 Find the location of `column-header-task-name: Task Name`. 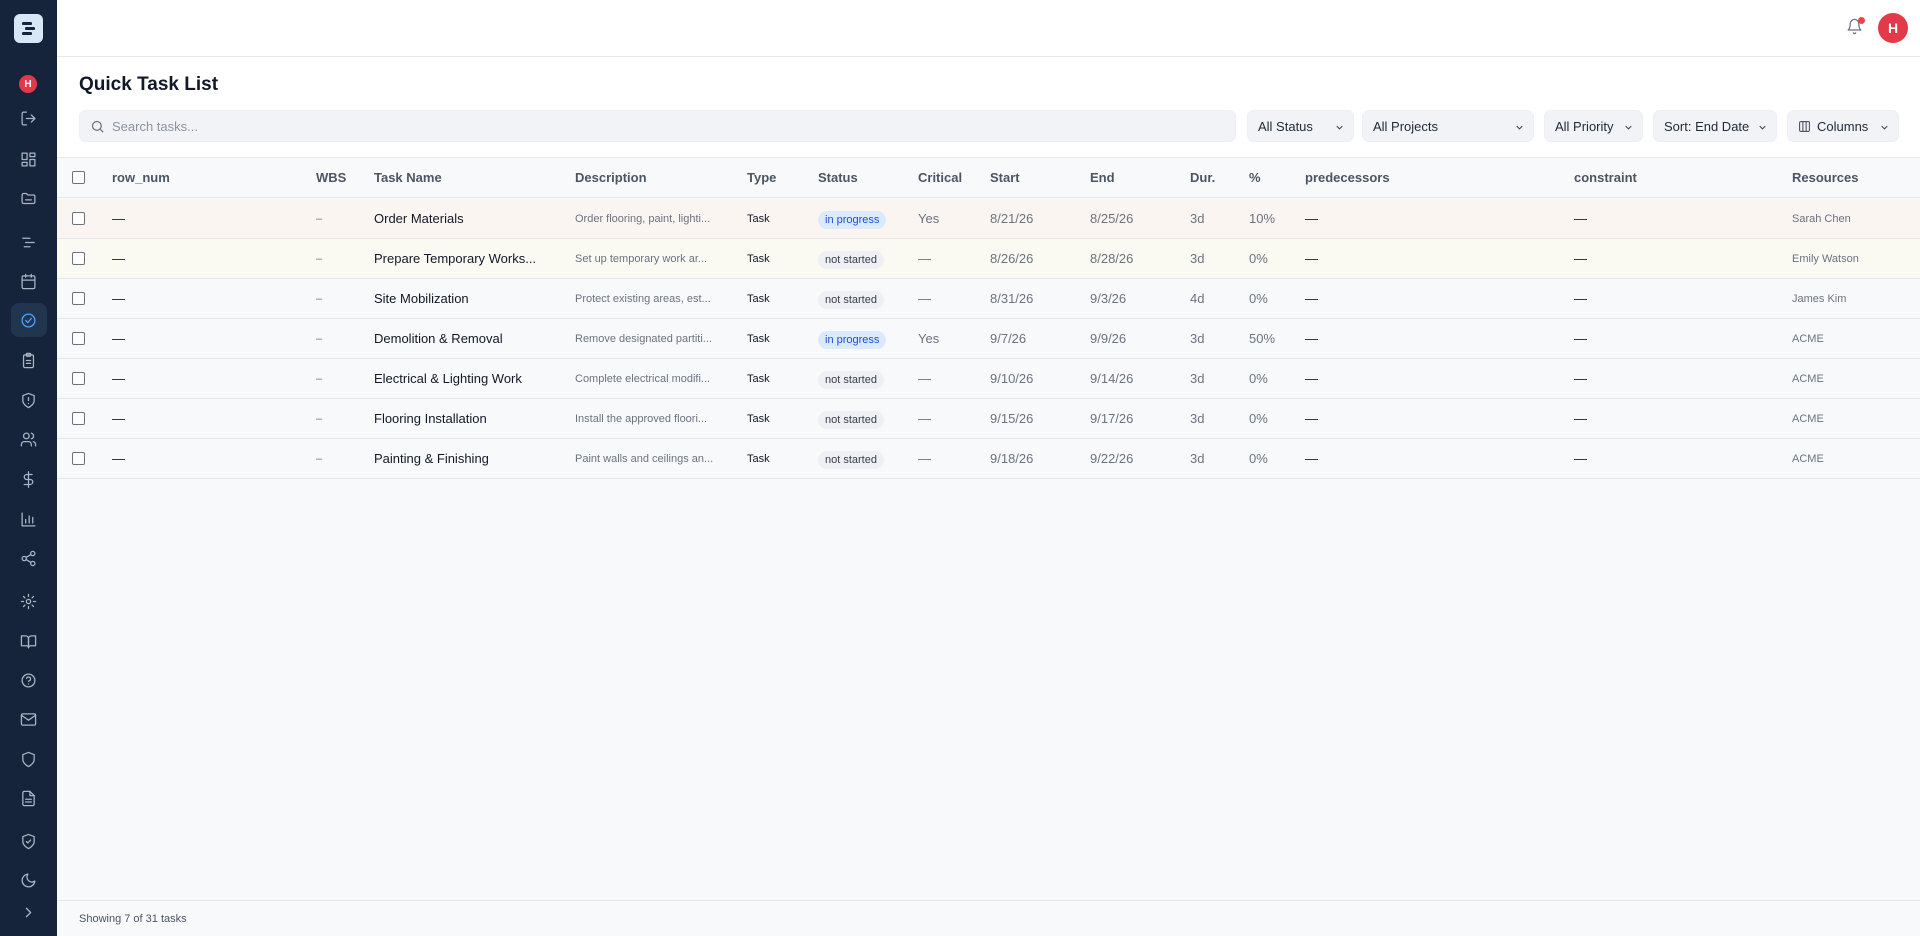

column-header-task-name: Task Name is located at coordinates (408, 178).